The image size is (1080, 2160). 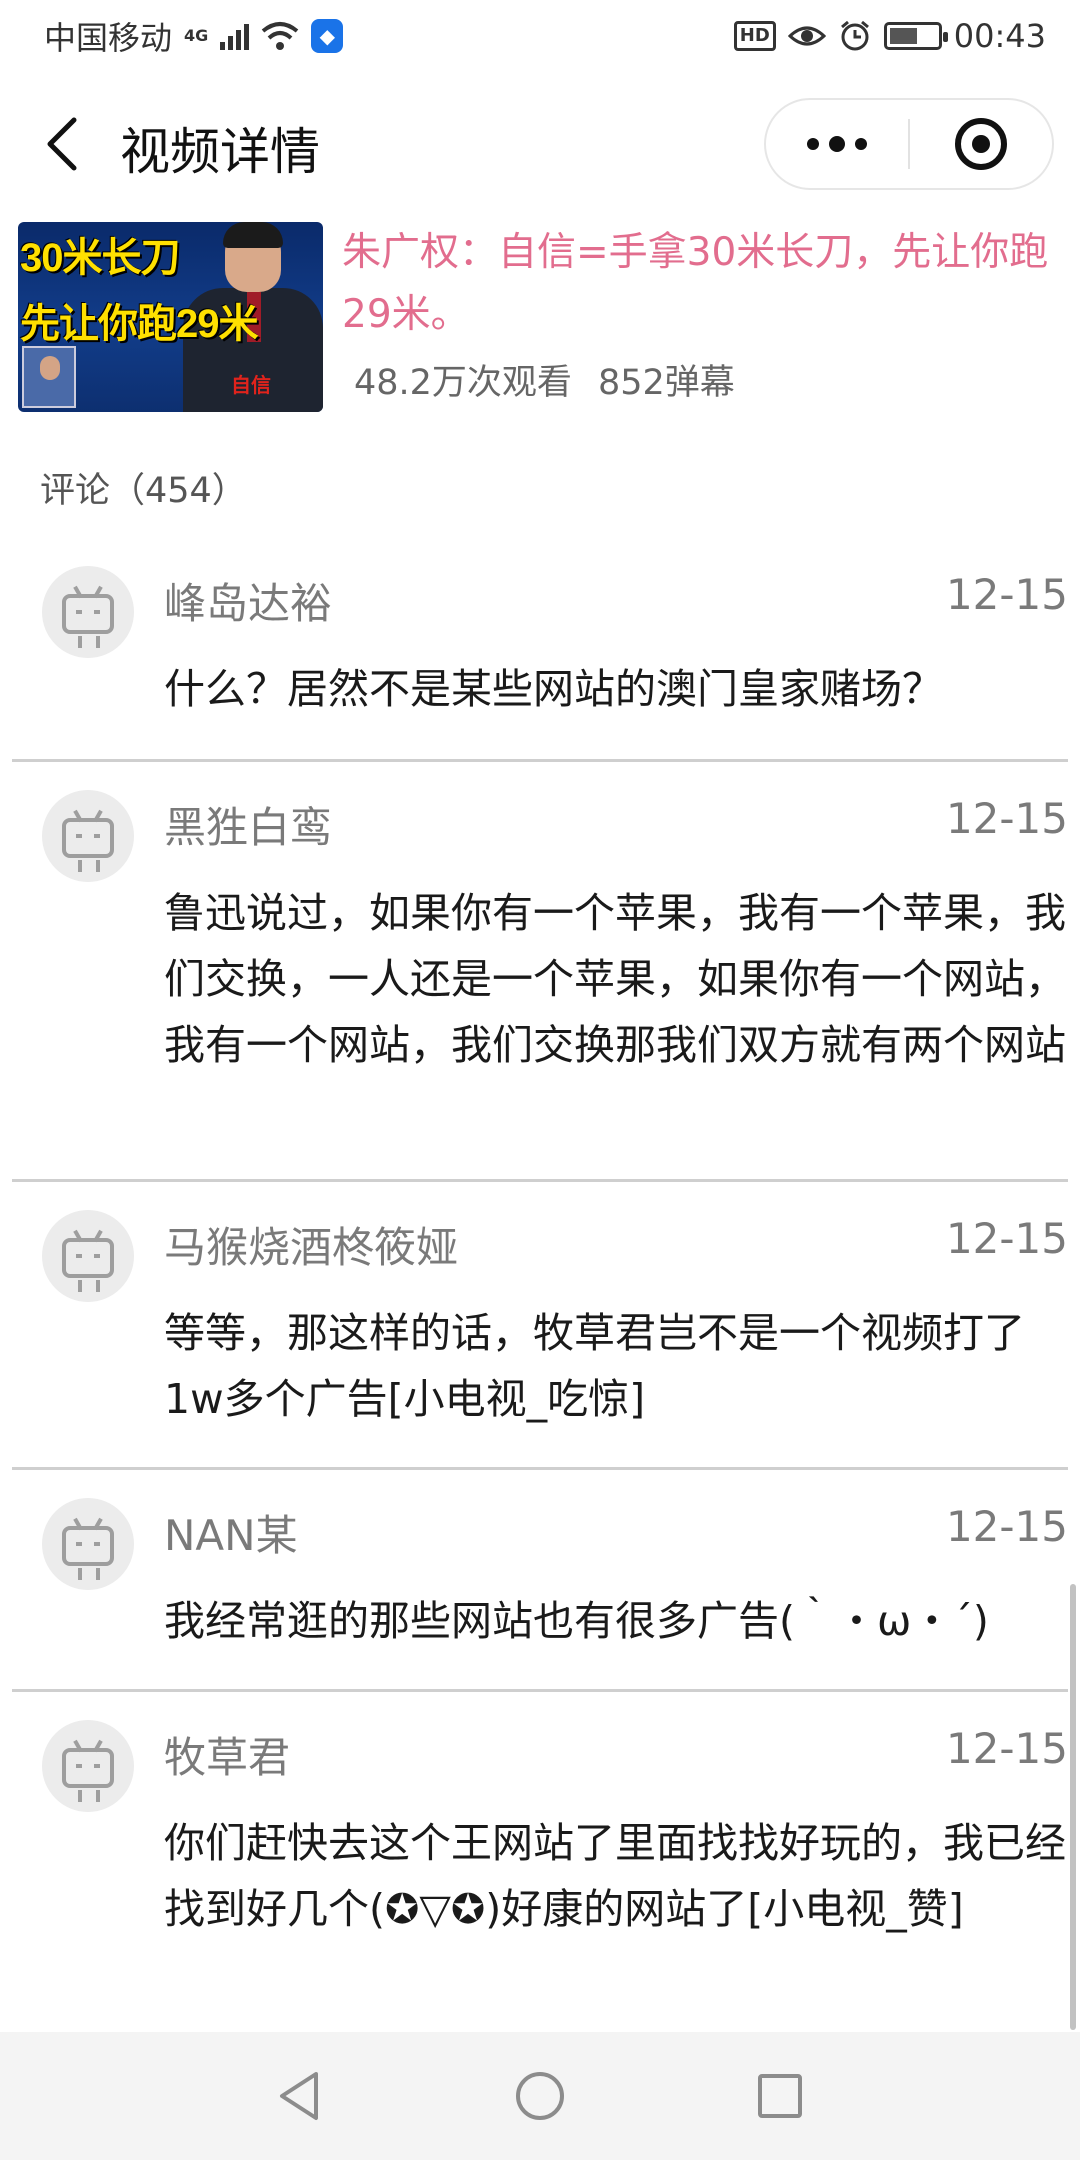 I want to click on page-title: 视频详情, so click(x=220, y=152).